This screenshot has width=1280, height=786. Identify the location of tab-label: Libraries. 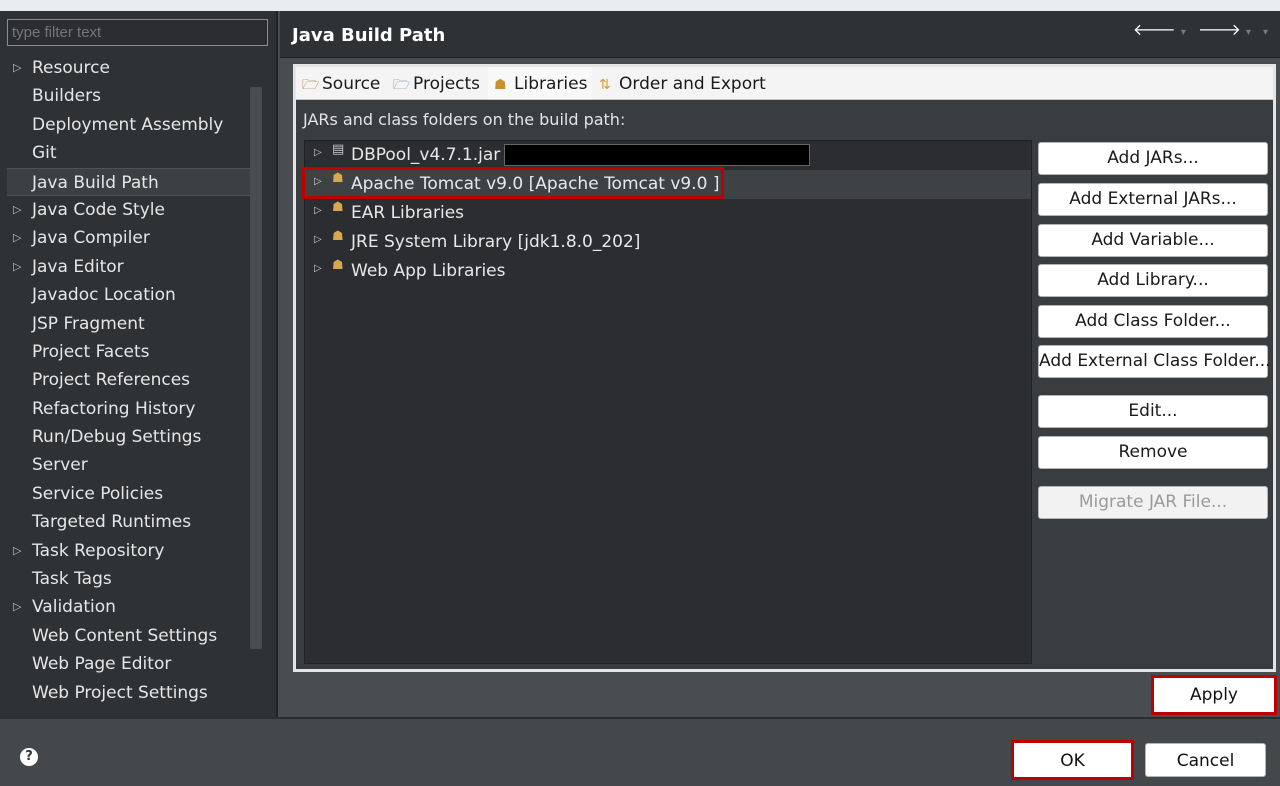
(551, 84).